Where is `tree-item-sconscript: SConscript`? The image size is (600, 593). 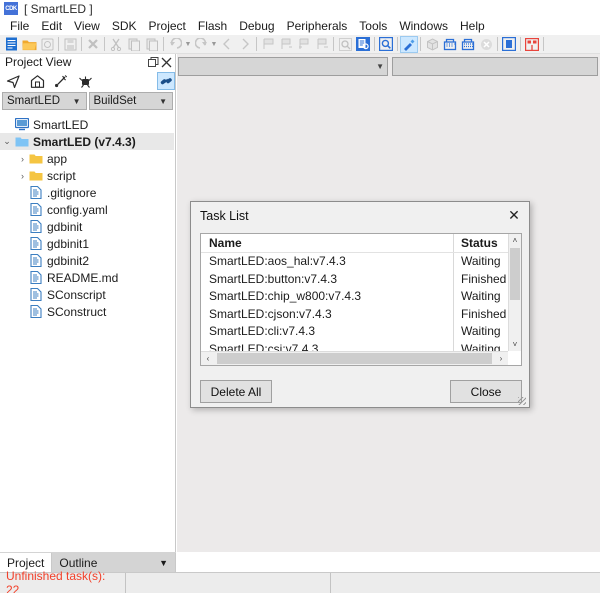
tree-item-sconscript: SConscript is located at coordinates (87, 294).